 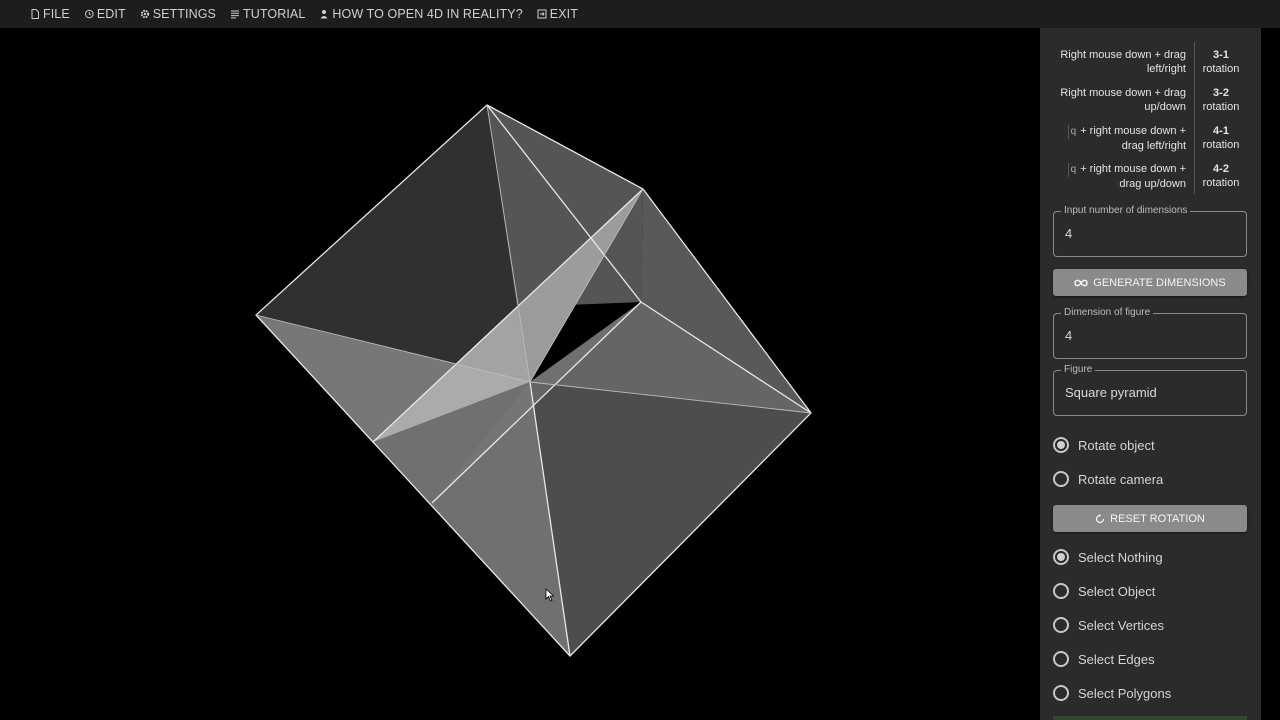 What do you see at coordinates (144, 14) in the screenshot?
I see `gear-icon` at bounding box center [144, 14].